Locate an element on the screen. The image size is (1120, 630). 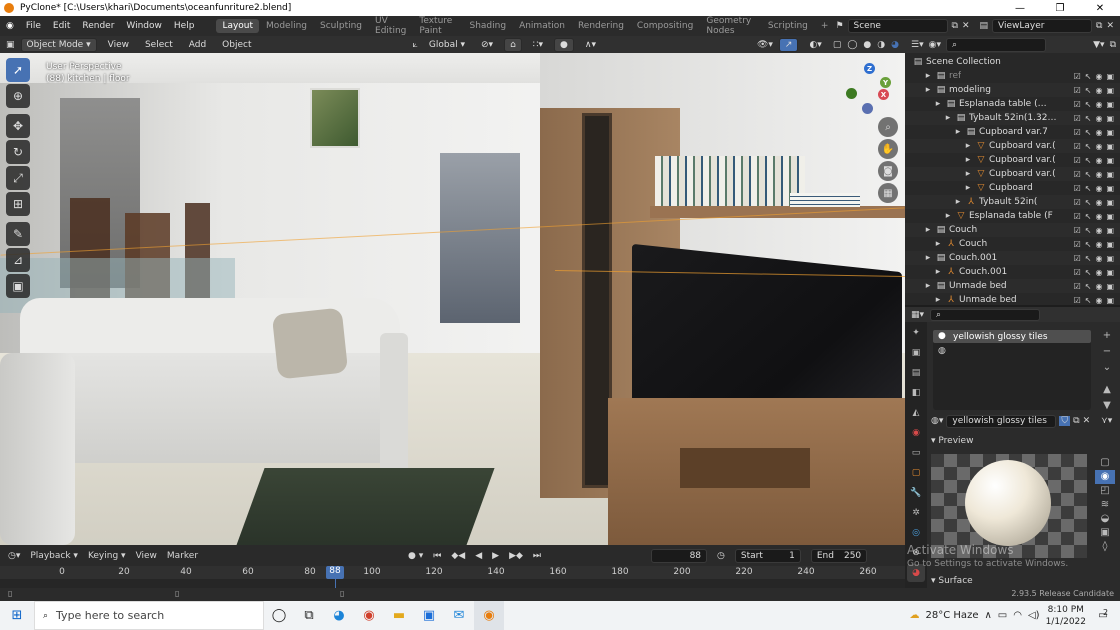
preview-panel-header: ▾ Preview is located at coordinates (952, 441).